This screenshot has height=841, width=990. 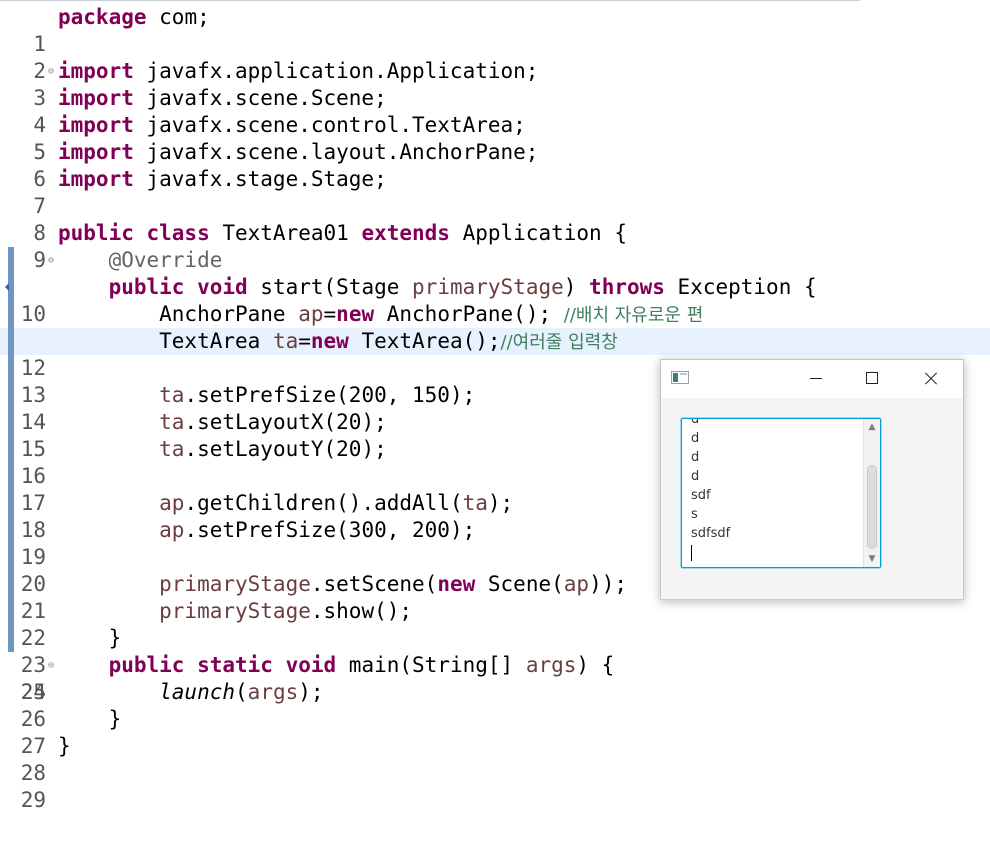 What do you see at coordinates (285, 233) in the screenshot?
I see `code-text: TextArea01` at bounding box center [285, 233].